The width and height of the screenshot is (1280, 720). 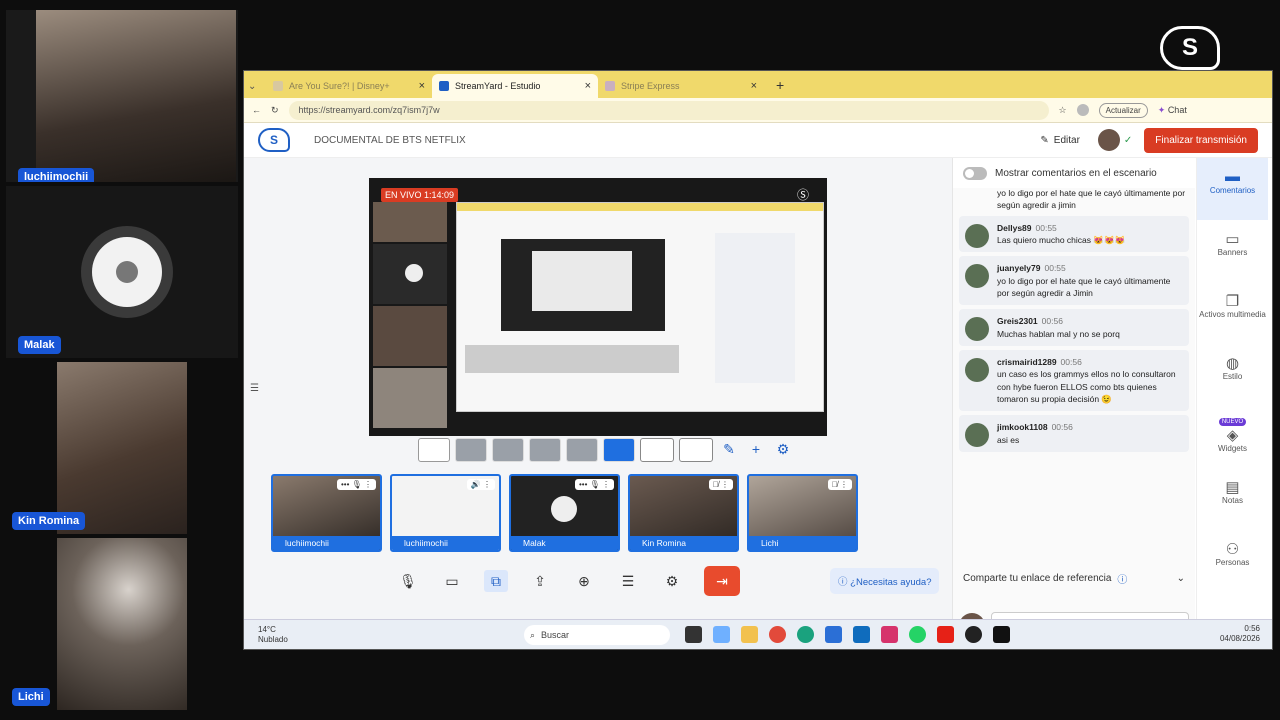 What do you see at coordinates (783, 449) in the screenshot?
I see `gear-icon: ⚙` at bounding box center [783, 449].